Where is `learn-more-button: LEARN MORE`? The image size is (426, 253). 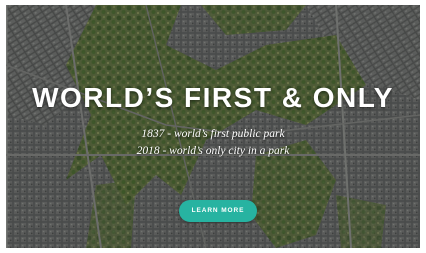
learn-more-button: LEARN MORE is located at coordinates (218, 211).